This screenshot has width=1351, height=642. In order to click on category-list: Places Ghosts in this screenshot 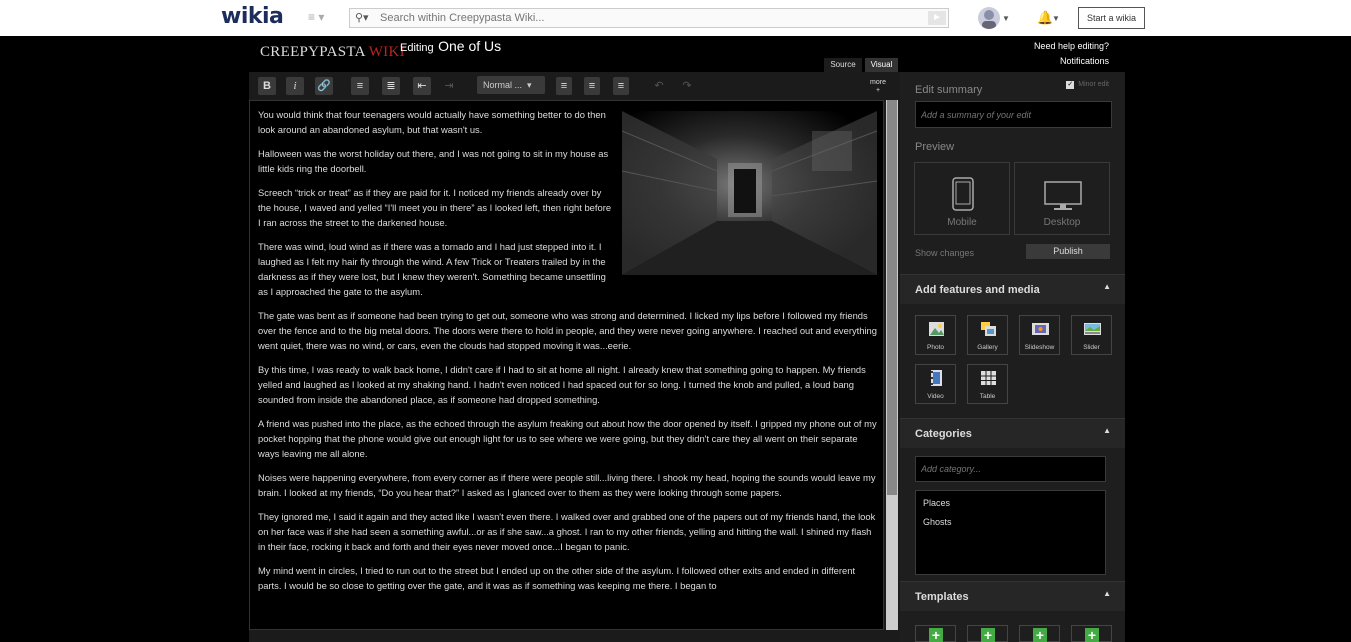, I will do `click(1010, 532)`.